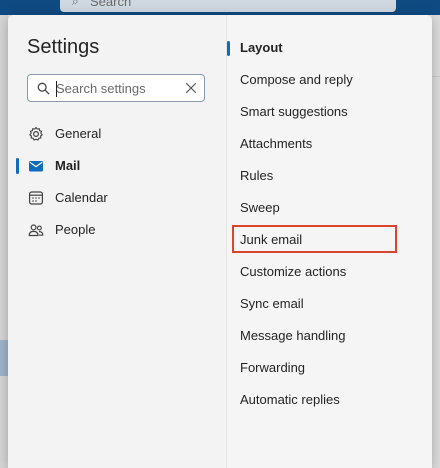  Describe the element at coordinates (329, 48) in the screenshot. I see `mail-section-layout: Layout` at that location.